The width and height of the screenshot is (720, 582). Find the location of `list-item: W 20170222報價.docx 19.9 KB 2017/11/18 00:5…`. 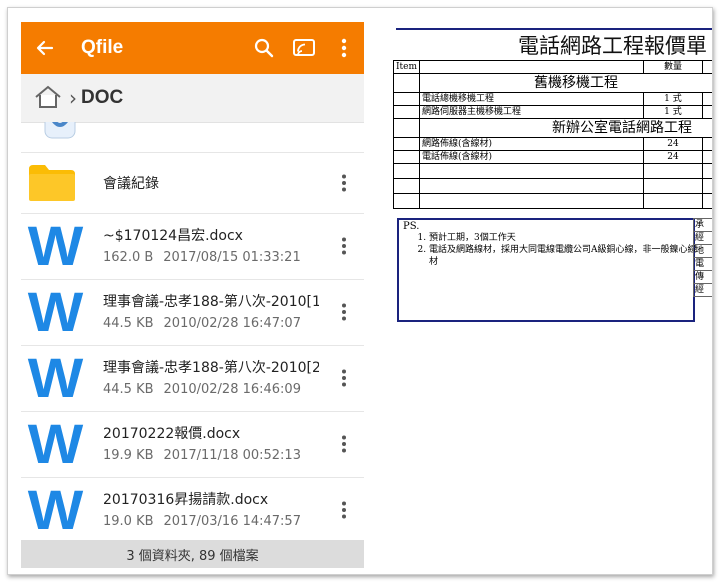

list-item: W 20170222報價.docx 19.9 KB 2017/11/18 00:5… is located at coordinates (192, 444).